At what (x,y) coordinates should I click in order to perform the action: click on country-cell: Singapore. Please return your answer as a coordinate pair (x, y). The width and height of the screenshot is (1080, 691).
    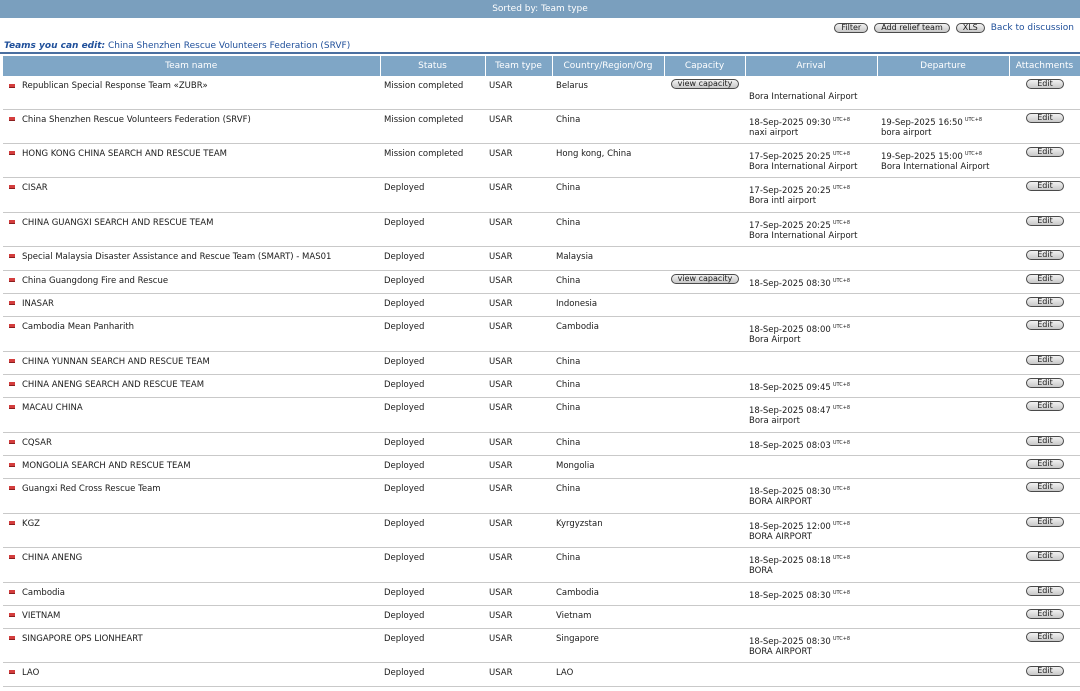
    Looking at the image, I should click on (608, 645).